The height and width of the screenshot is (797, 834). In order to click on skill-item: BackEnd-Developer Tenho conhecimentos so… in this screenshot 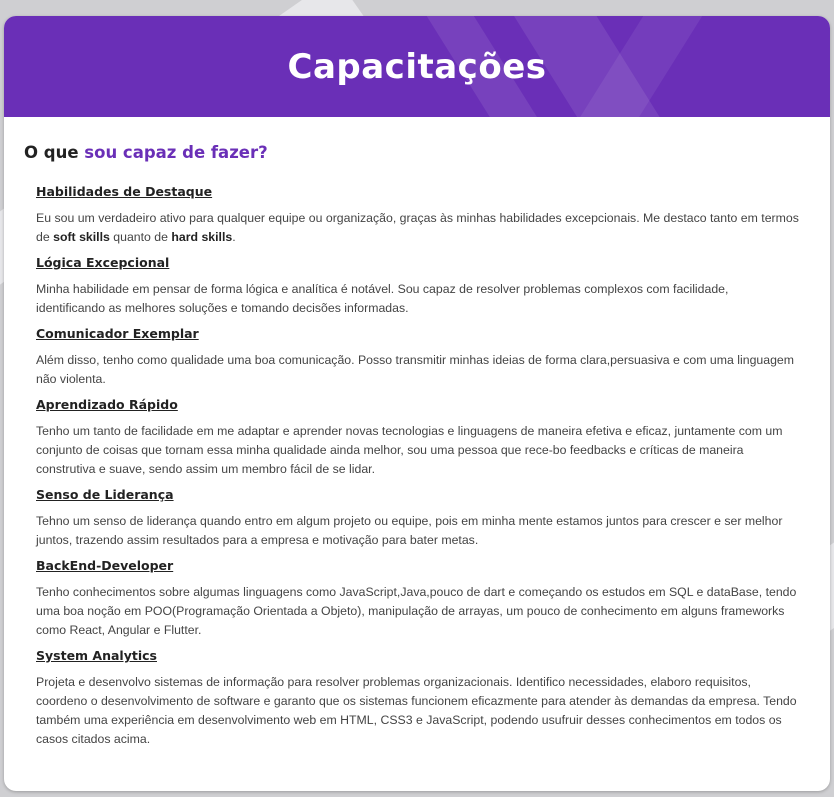, I will do `click(423, 599)`.